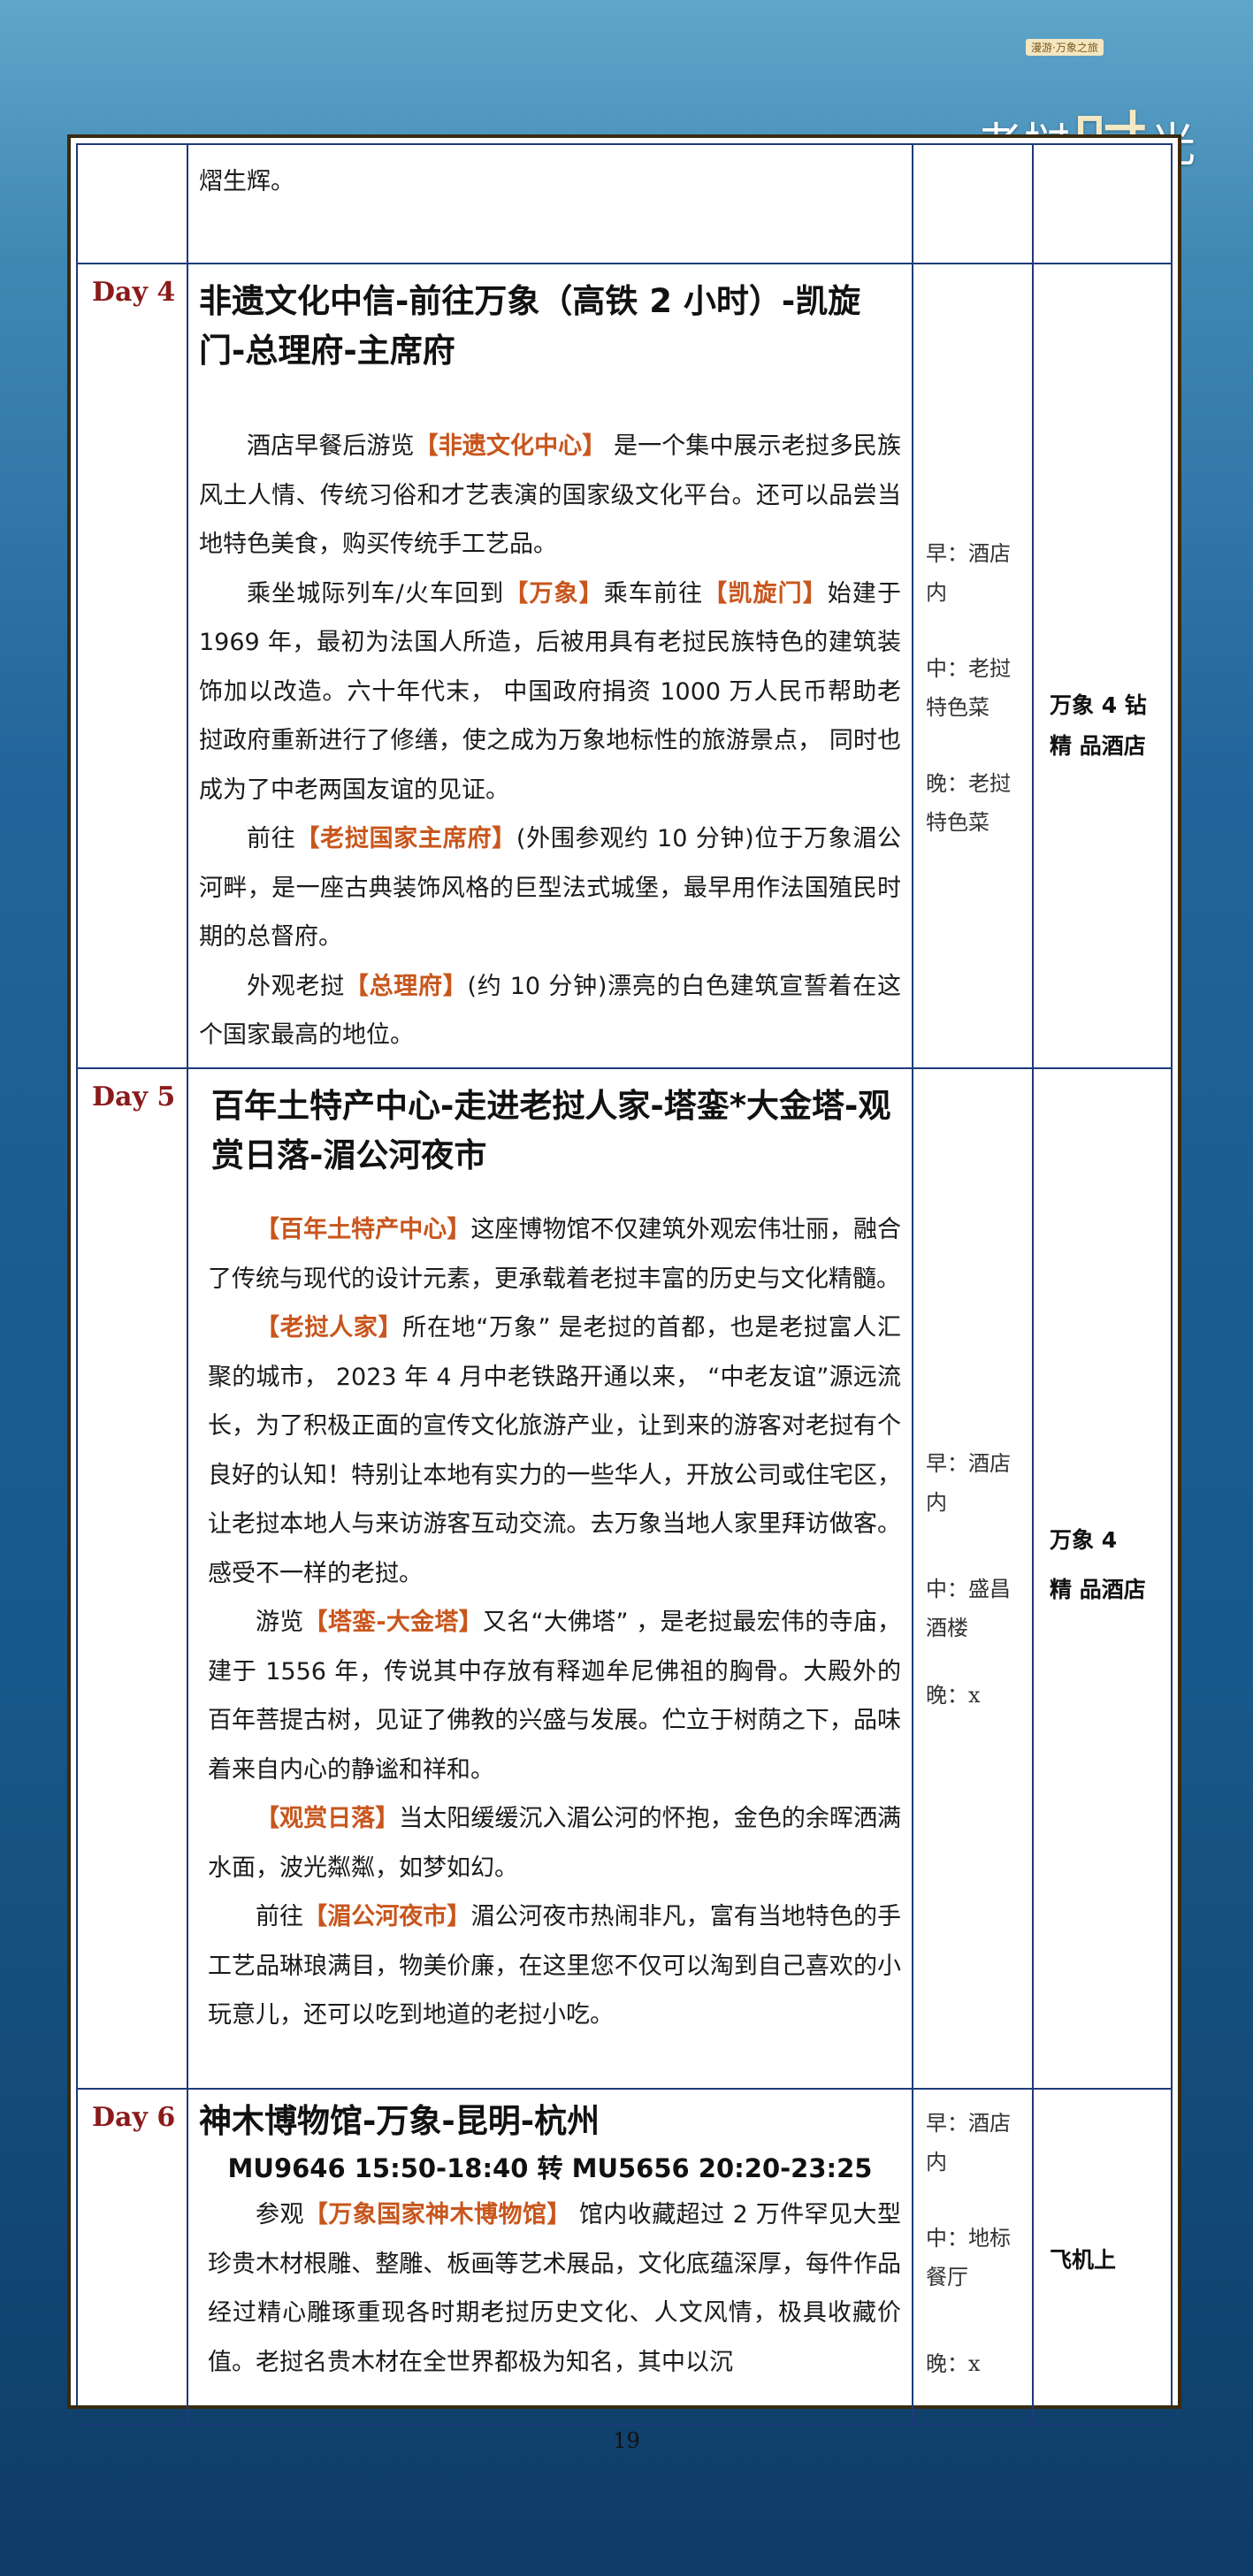 This screenshot has width=1253, height=2576. Describe the element at coordinates (437, 2214) in the screenshot. I see `highlight-place: 【万象国家神木博物馆】` at that location.